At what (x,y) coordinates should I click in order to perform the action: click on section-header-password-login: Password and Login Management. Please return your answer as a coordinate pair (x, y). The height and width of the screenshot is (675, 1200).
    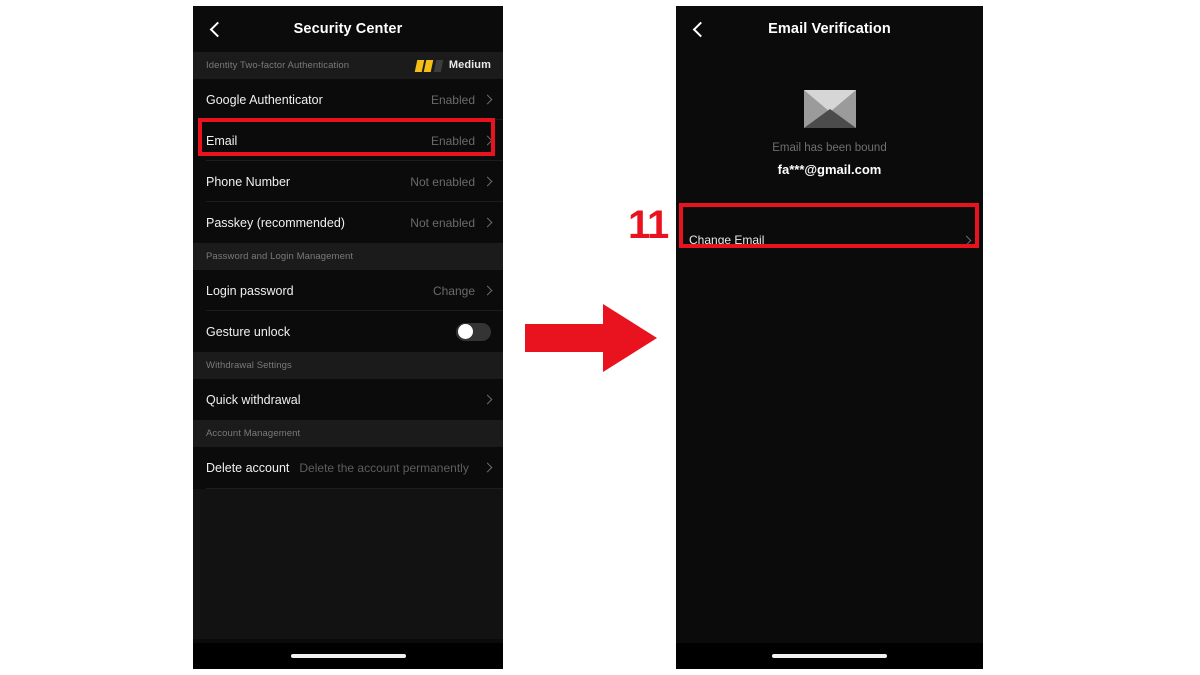
    Looking at the image, I should click on (348, 256).